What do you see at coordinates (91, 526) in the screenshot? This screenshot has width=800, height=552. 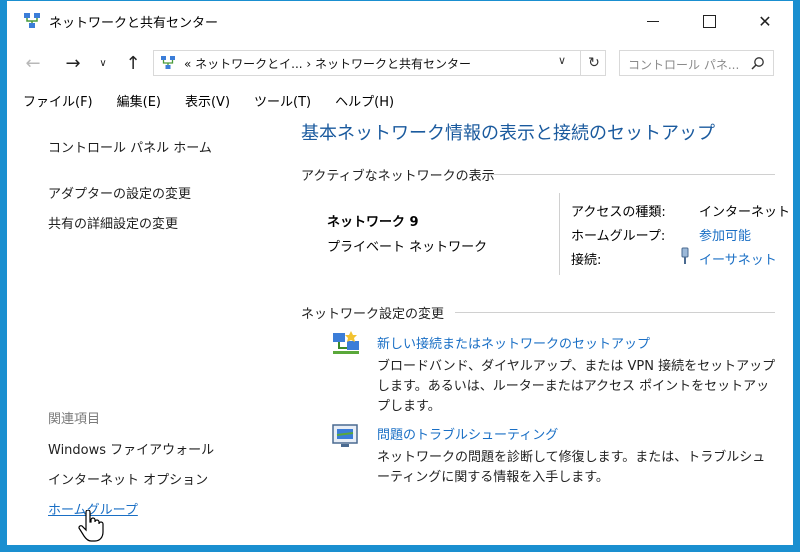 I see `hand-pointer-icon` at bounding box center [91, 526].